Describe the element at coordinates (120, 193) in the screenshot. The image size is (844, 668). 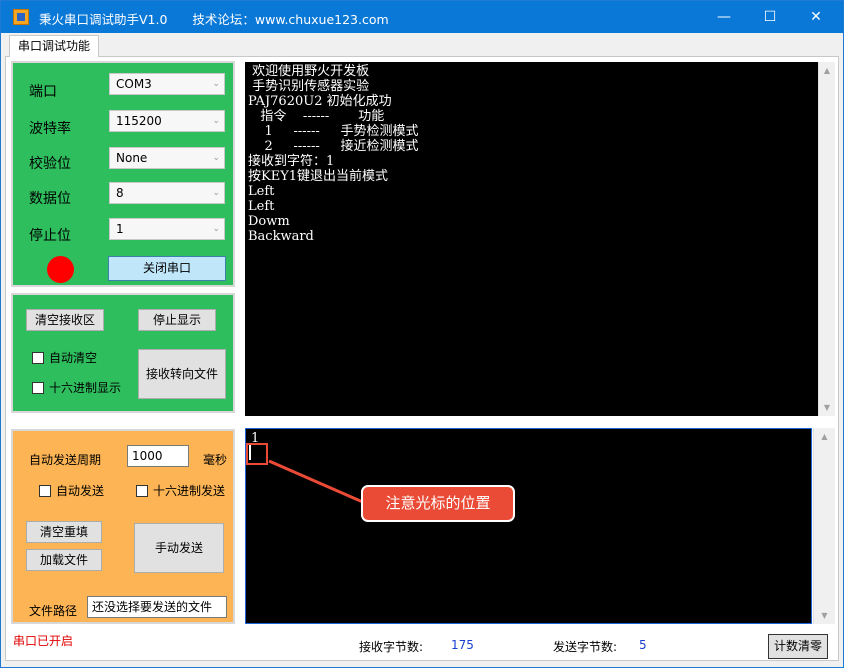
I see `databits-select-value: 8` at that location.